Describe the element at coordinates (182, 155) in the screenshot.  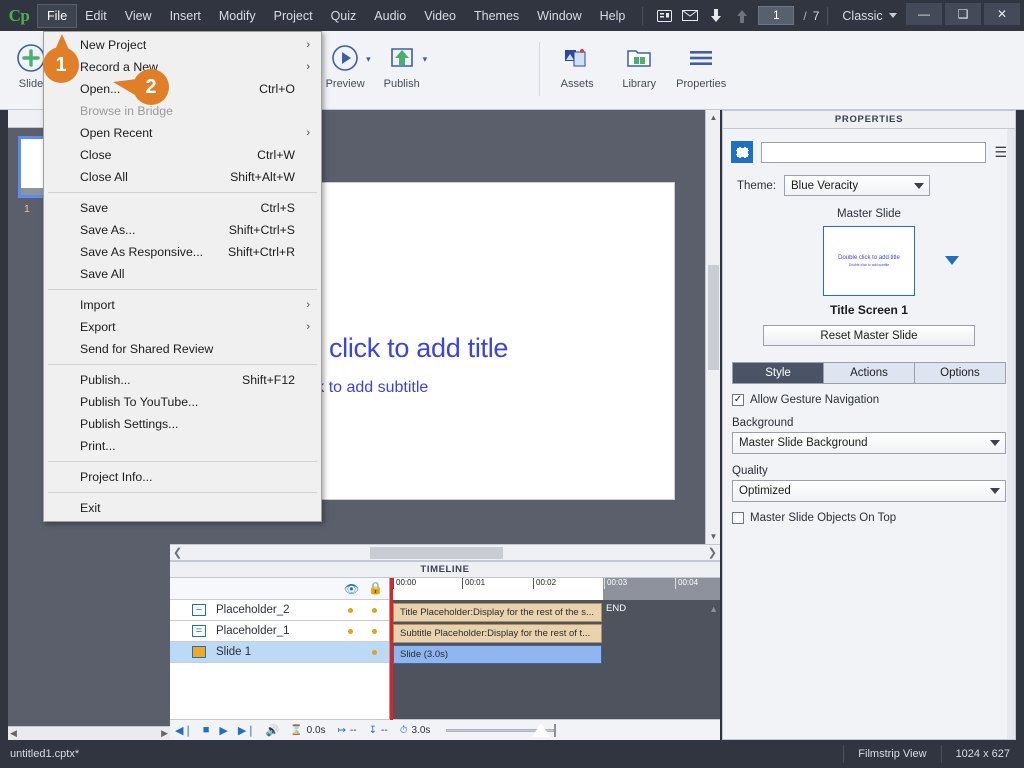
I see `menu-item-close: Close Ctrl+W` at that location.